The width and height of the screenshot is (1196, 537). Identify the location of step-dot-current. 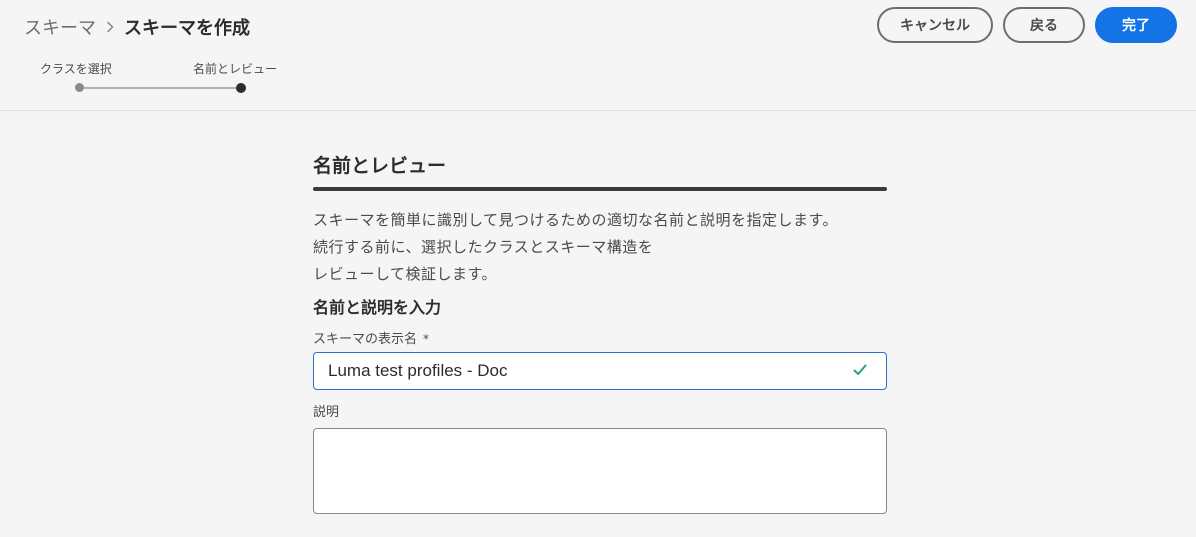
(241, 88).